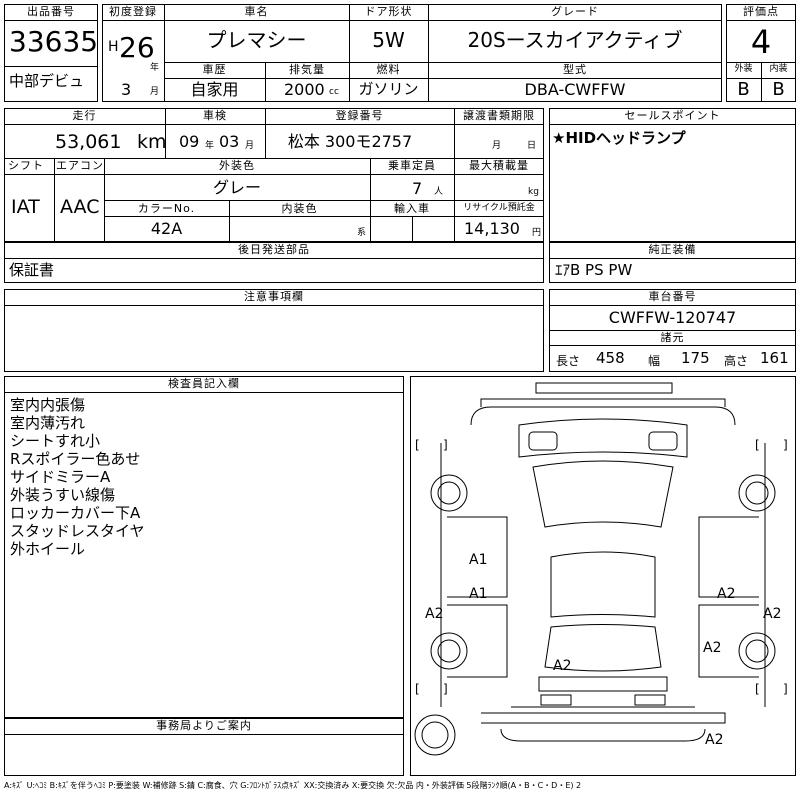 The width and height of the screenshot is (800, 800). Describe the element at coordinates (236, 187) in the screenshot. I see `ext-color: グレー` at that location.